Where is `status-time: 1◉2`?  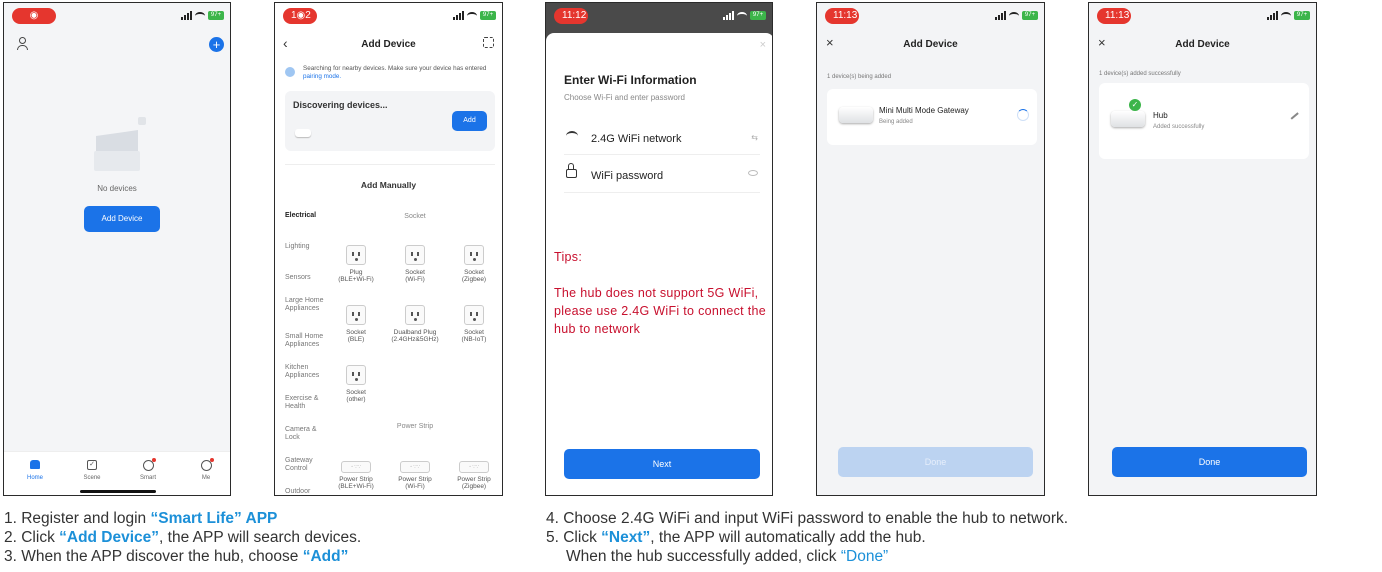
status-time: 1◉2 is located at coordinates (300, 16).